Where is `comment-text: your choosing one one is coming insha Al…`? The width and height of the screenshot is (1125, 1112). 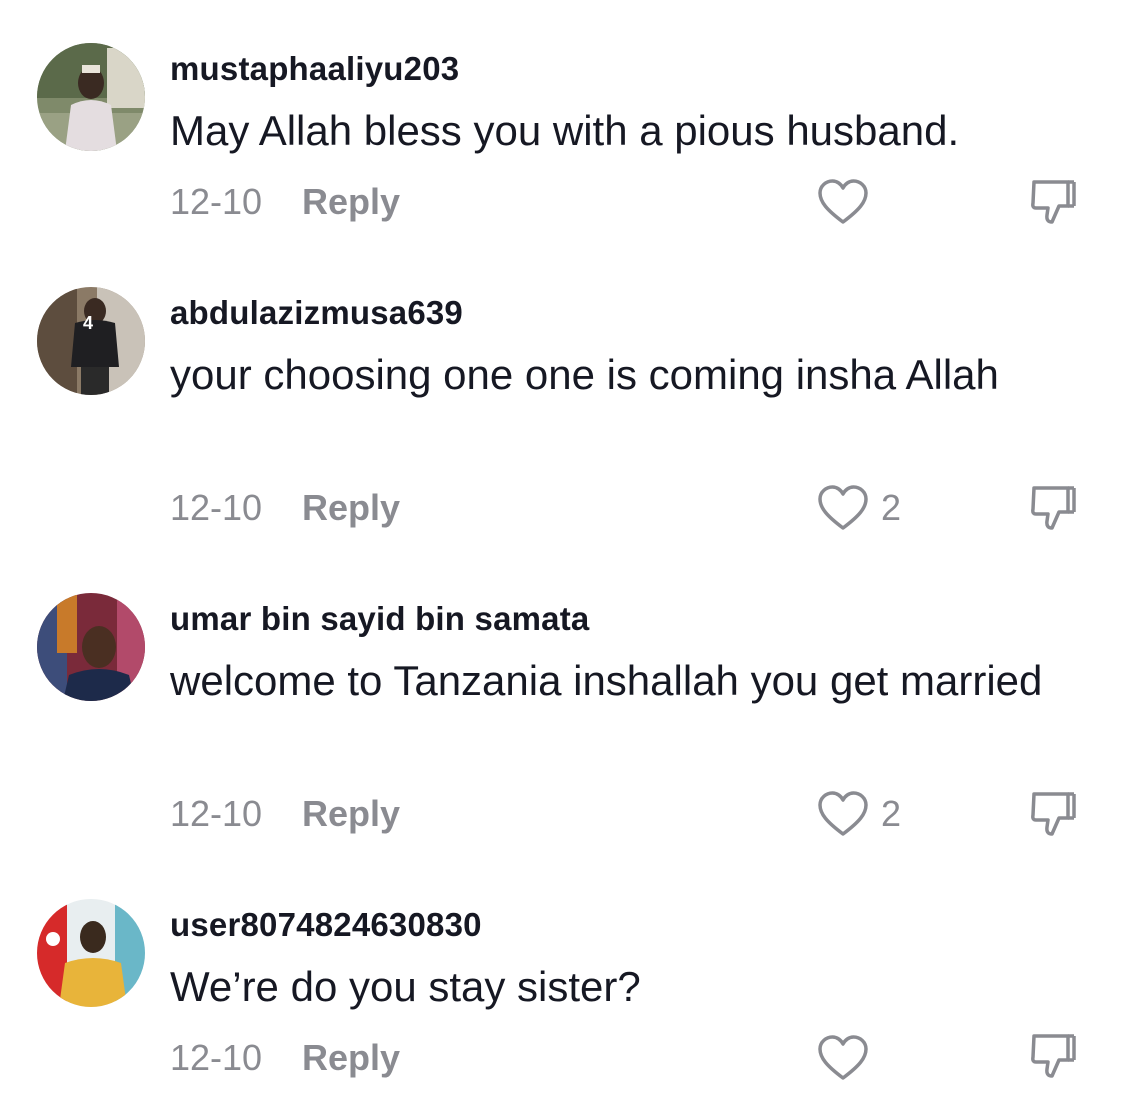
comment-text: your choosing one one is coming insha Al… is located at coordinates (584, 374).